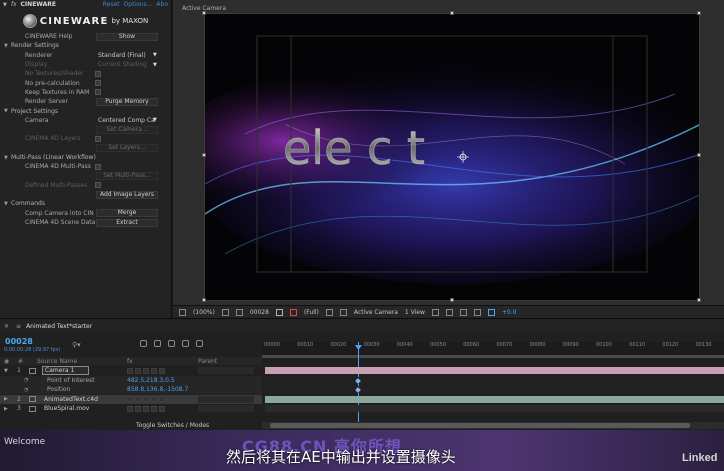 The width and height of the screenshot is (724, 471). Describe the element at coordinates (225, 312) in the screenshot. I see `safe-areas-icon` at that location.